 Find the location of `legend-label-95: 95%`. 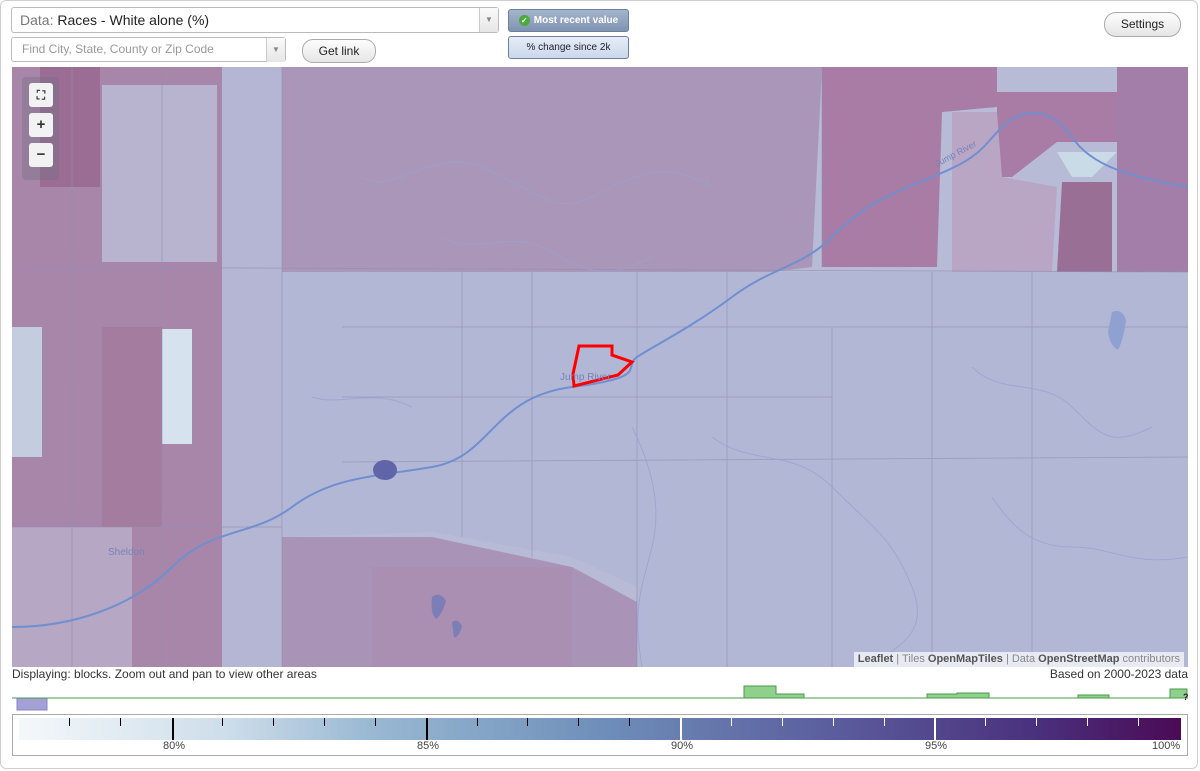

legend-label-95: 95% is located at coordinates (936, 746).